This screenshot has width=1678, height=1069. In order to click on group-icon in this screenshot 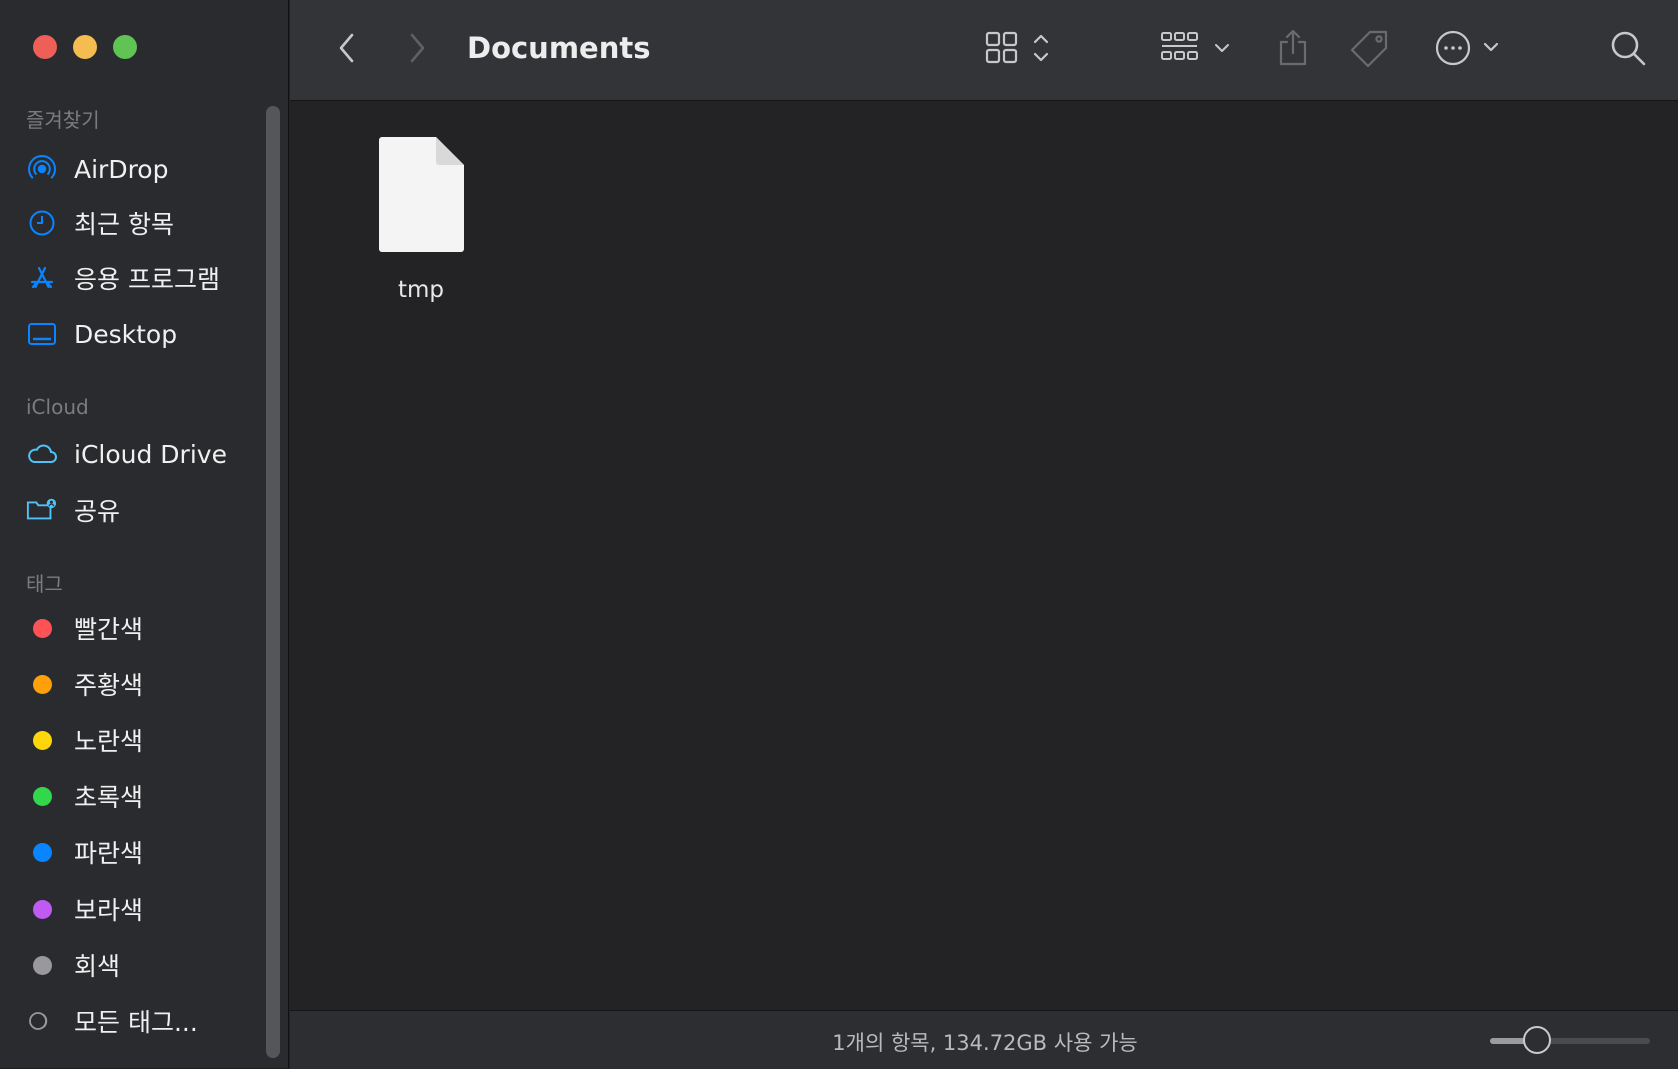, I will do `click(1195, 46)`.